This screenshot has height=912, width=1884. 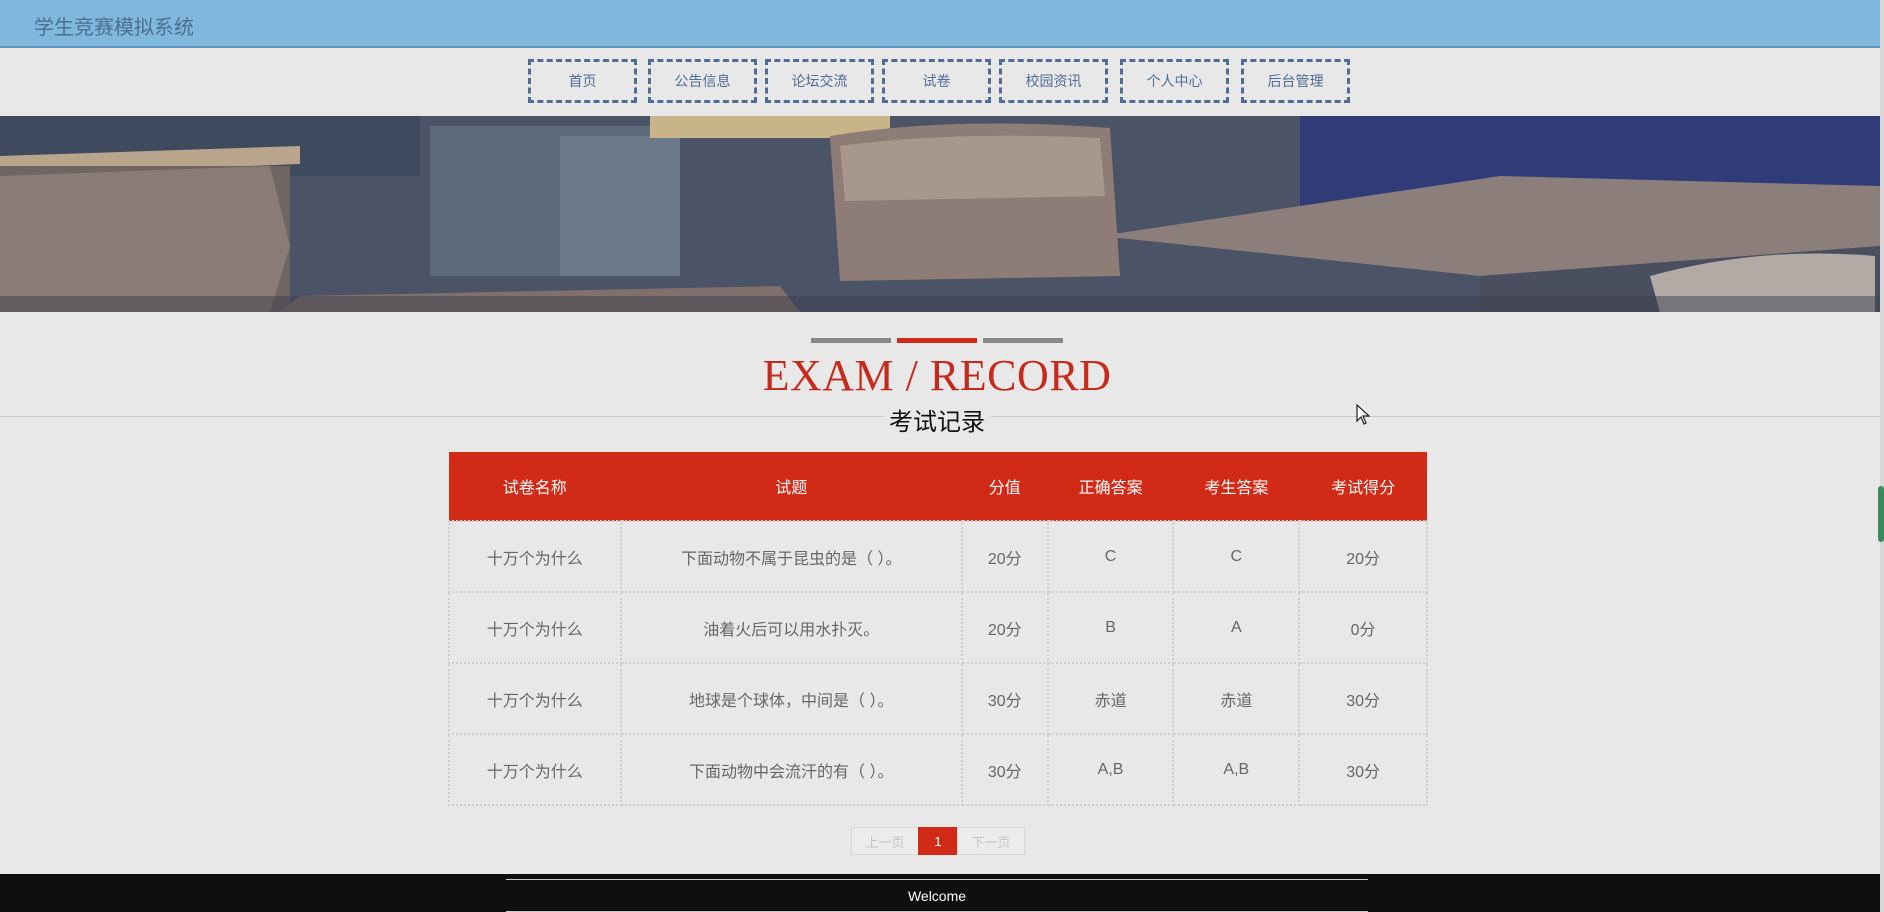 What do you see at coordinates (1110, 556) in the screenshot?
I see `cell-correct-answer: C` at bounding box center [1110, 556].